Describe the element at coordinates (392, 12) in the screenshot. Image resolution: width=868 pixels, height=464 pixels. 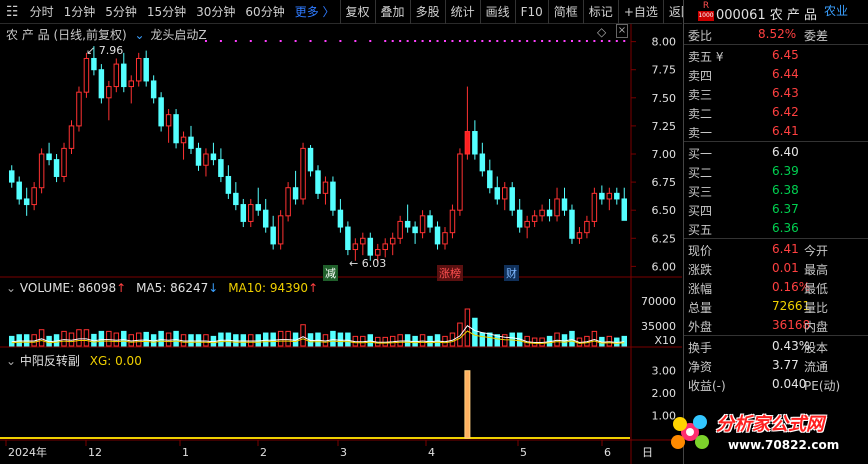
I see `overlay-button: 叠加` at that location.